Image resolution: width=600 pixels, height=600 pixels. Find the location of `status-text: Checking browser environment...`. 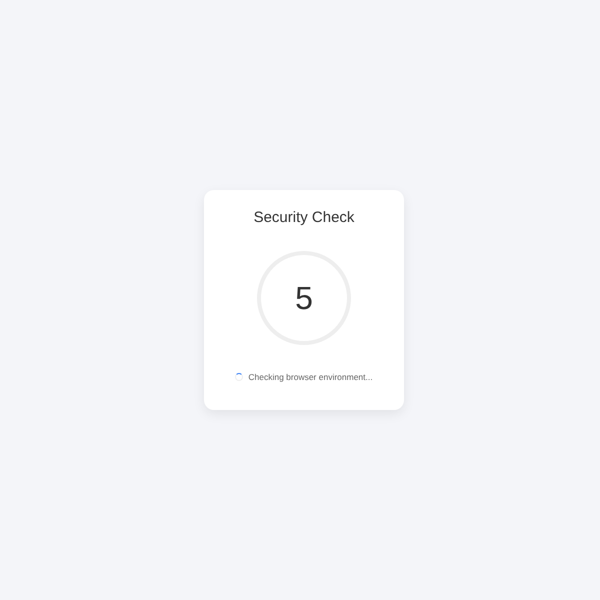

status-text: Checking browser environment... is located at coordinates (310, 377).